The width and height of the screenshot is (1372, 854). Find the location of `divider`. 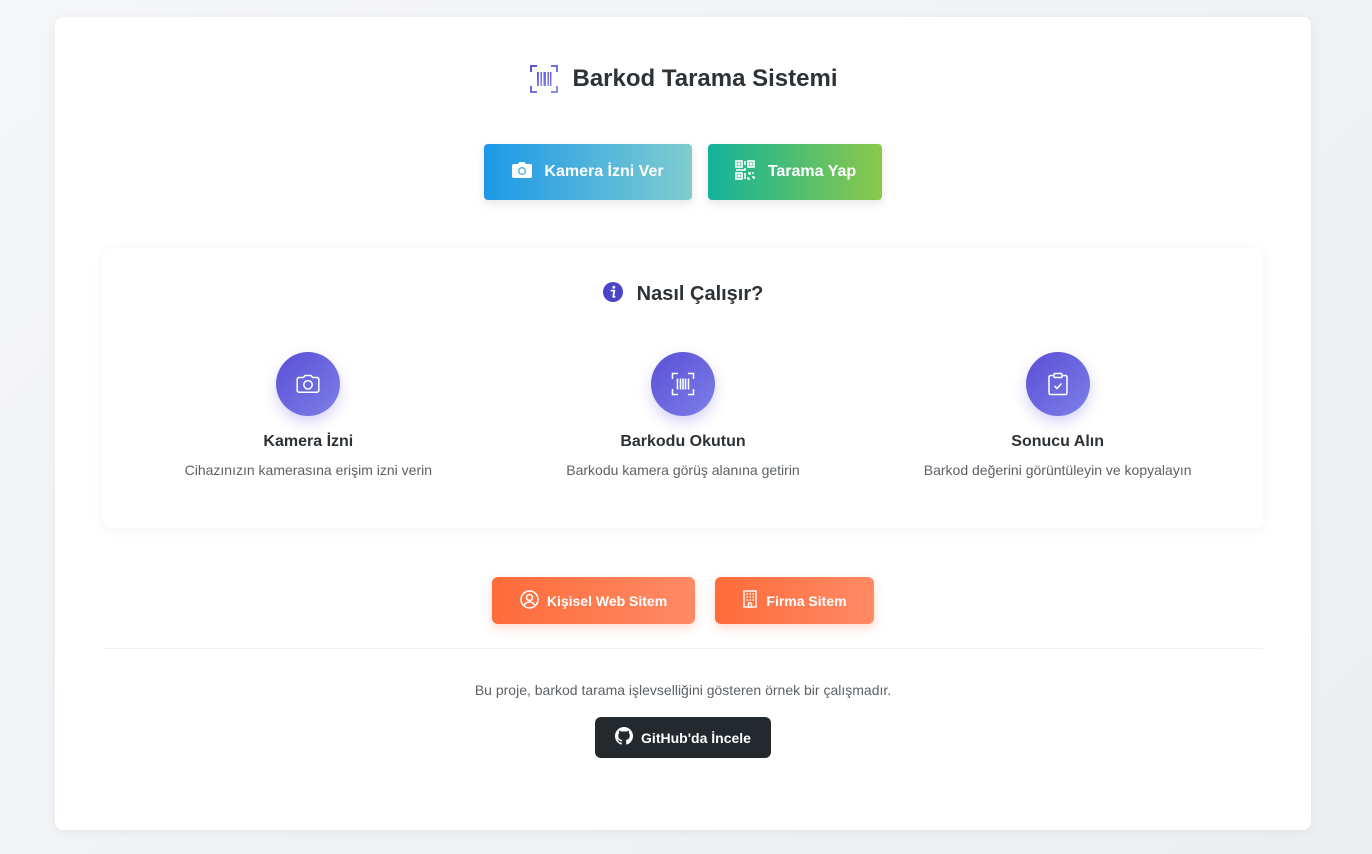

divider is located at coordinates (683, 648).